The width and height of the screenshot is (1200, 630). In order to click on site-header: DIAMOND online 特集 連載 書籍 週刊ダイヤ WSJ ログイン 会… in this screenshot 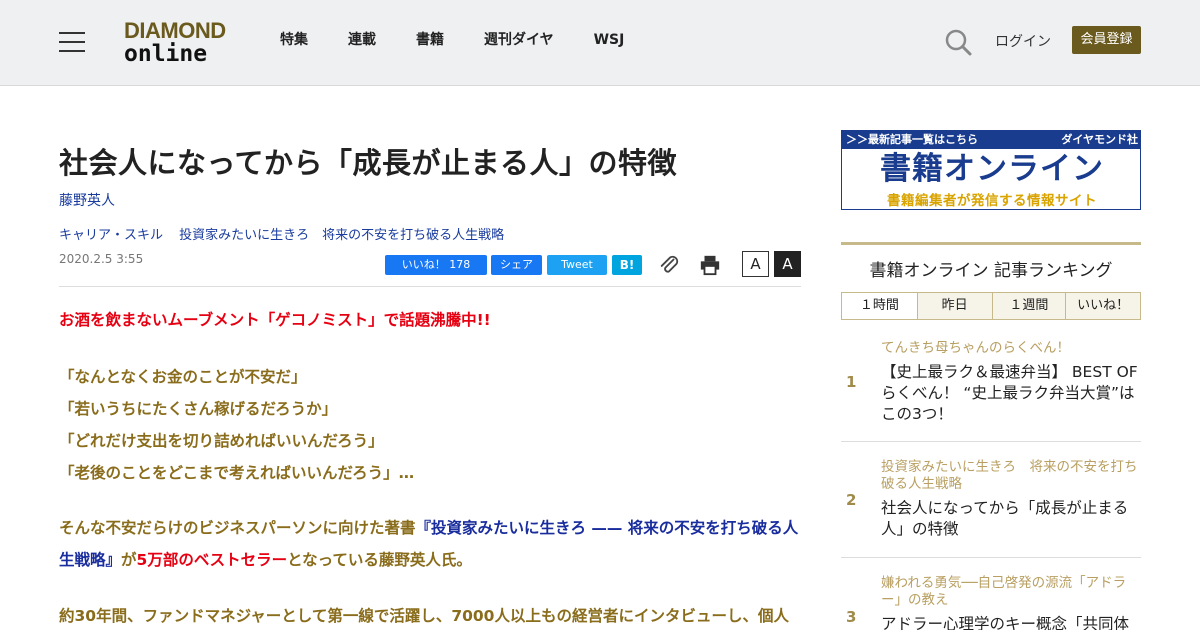, I will do `click(600, 43)`.